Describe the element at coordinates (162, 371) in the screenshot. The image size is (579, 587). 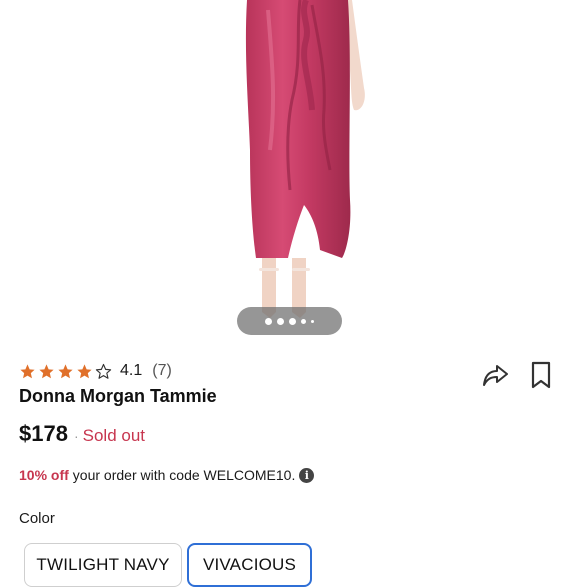
I see `rating-count: (7)` at that location.